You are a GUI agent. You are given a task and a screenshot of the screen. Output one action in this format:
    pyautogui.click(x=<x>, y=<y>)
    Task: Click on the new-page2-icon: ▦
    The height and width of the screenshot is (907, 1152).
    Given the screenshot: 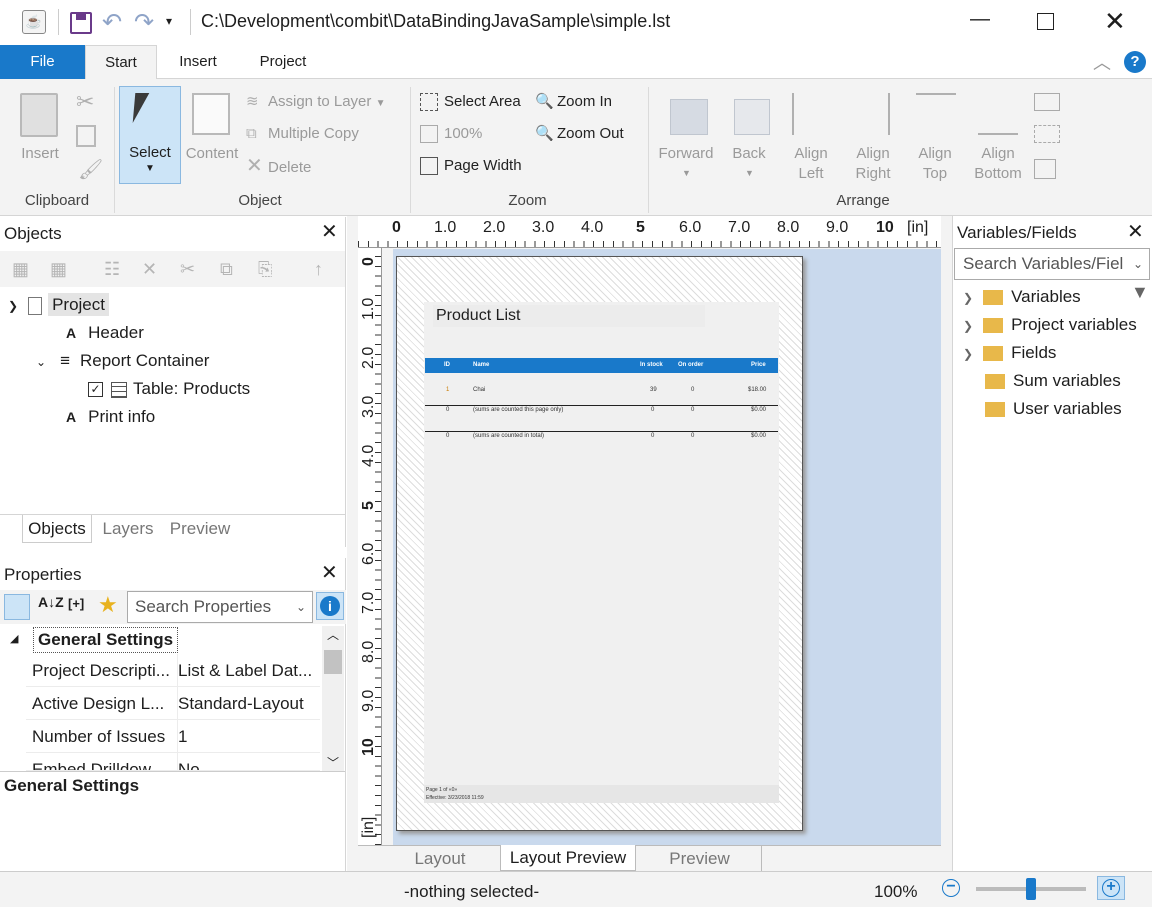 What is the action you would take?
    pyautogui.click(x=58, y=269)
    